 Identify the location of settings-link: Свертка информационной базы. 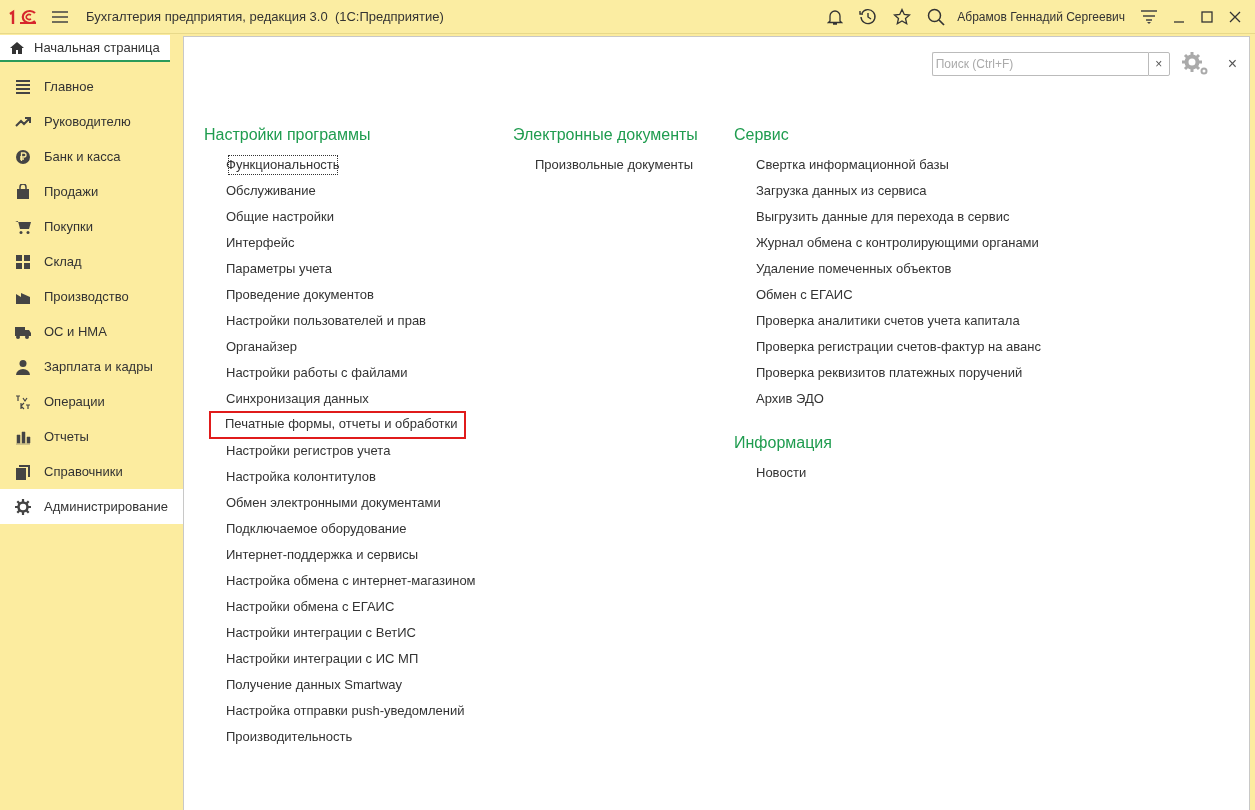
(852, 165).